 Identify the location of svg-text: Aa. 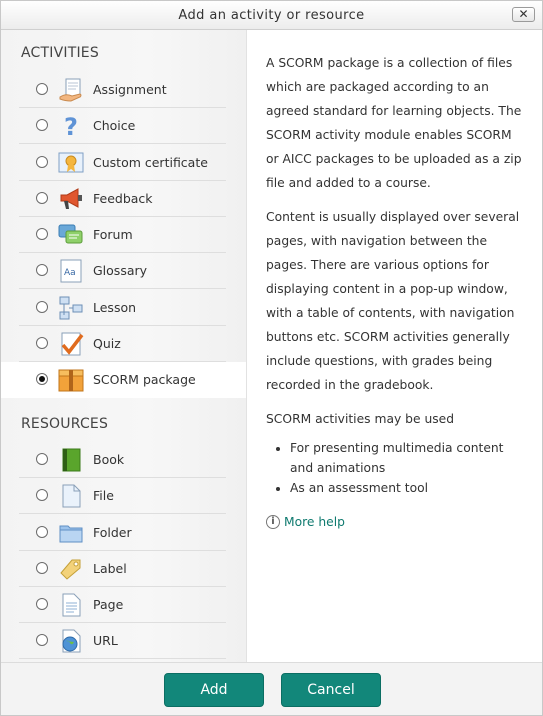
(70, 273).